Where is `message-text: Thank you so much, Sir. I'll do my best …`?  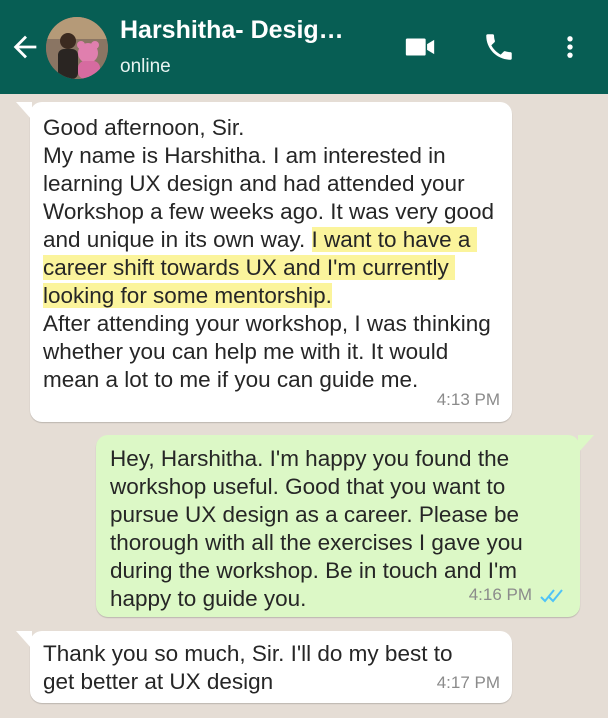
message-text: Thank you so much, Sir. I'll do my best … is located at coordinates (251, 667).